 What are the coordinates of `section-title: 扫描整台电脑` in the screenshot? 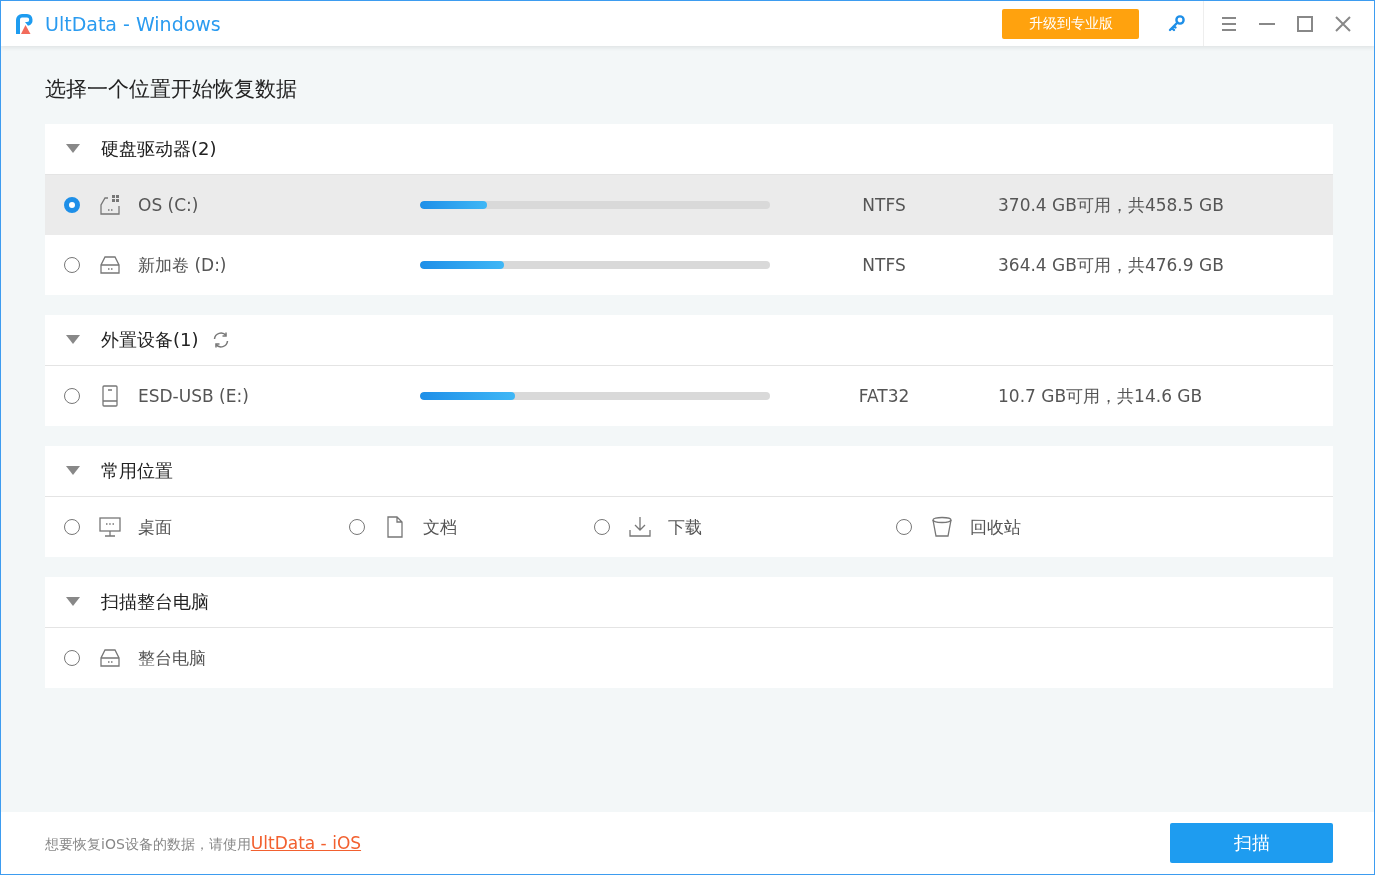 It's located at (155, 602).